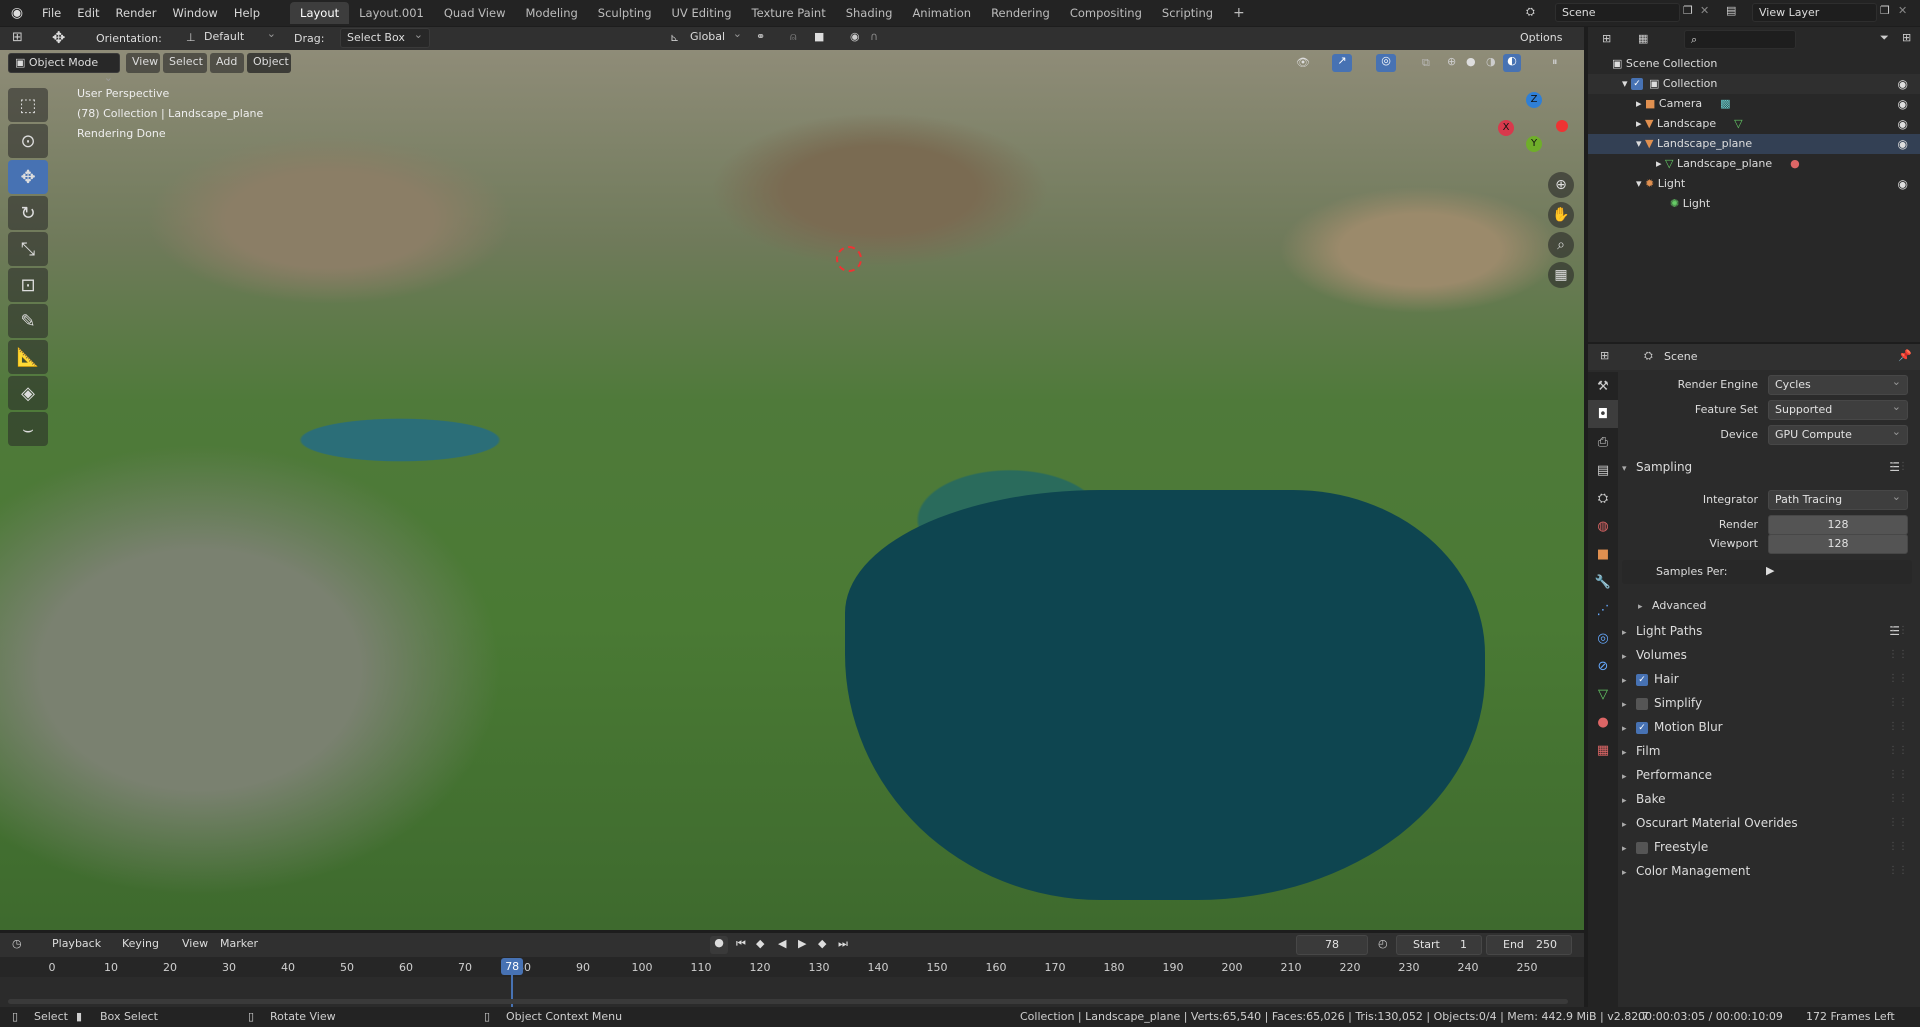  What do you see at coordinates (1534, 100) in the screenshot?
I see `axis-z-icon: Z` at bounding box center [1534, 100].